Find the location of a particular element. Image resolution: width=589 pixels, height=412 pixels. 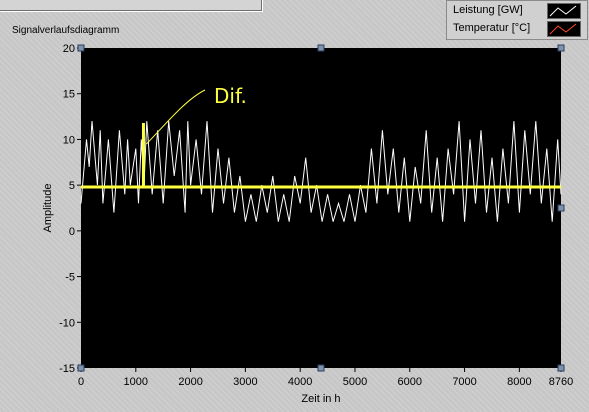

x-tick-label: 7000 is located at coordinates (464, 382).